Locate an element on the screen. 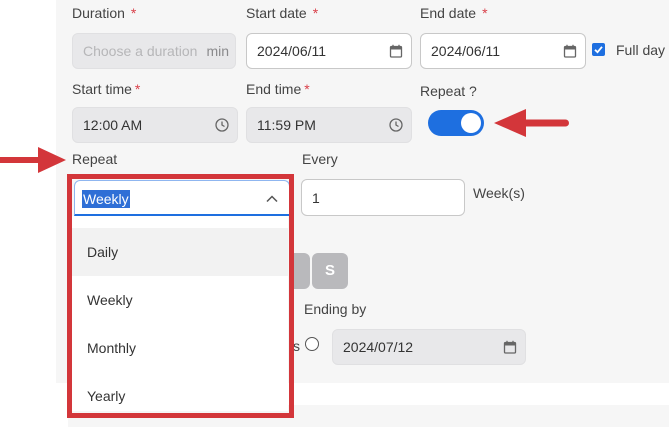 This screenshot has width=669, height=427. weekday-button-saturday: S is located at coordinates (330, 271).